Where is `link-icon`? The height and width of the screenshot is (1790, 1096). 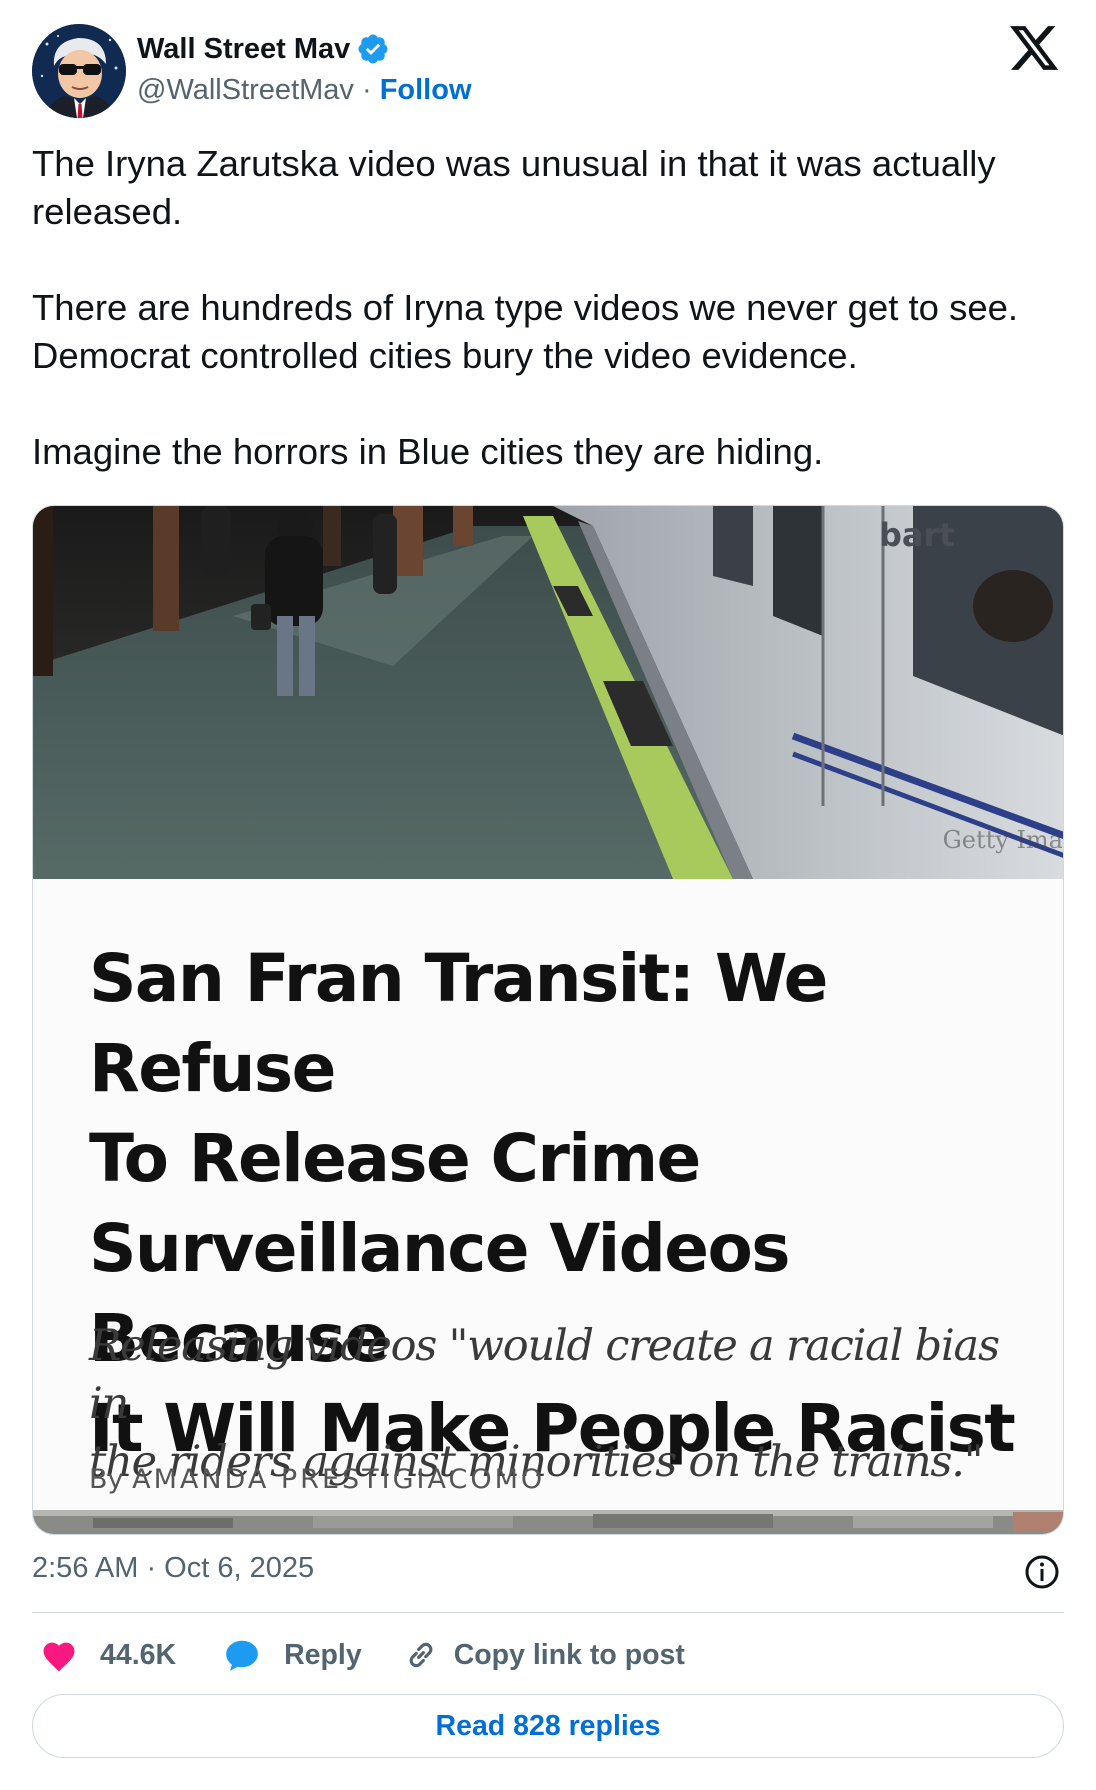
link-icon is located at coordinates (421, 1655).